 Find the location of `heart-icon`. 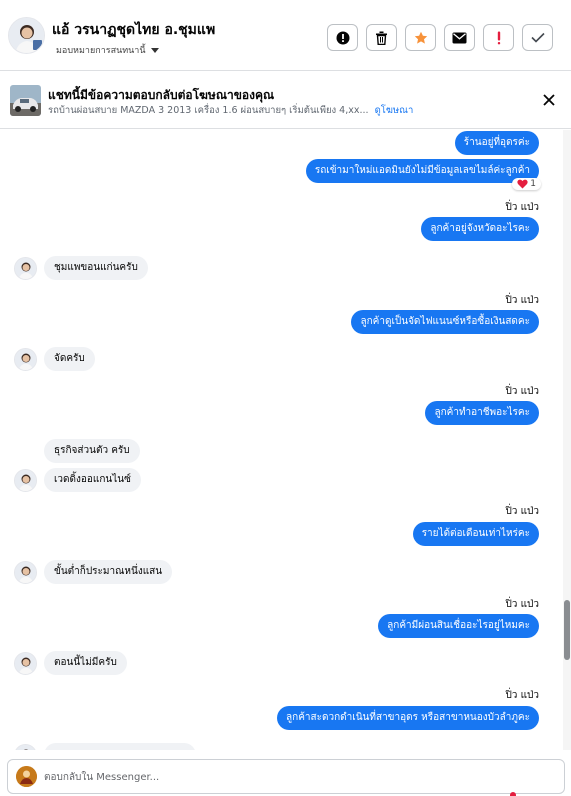

heart-icon is located at coordinates (522, 184).